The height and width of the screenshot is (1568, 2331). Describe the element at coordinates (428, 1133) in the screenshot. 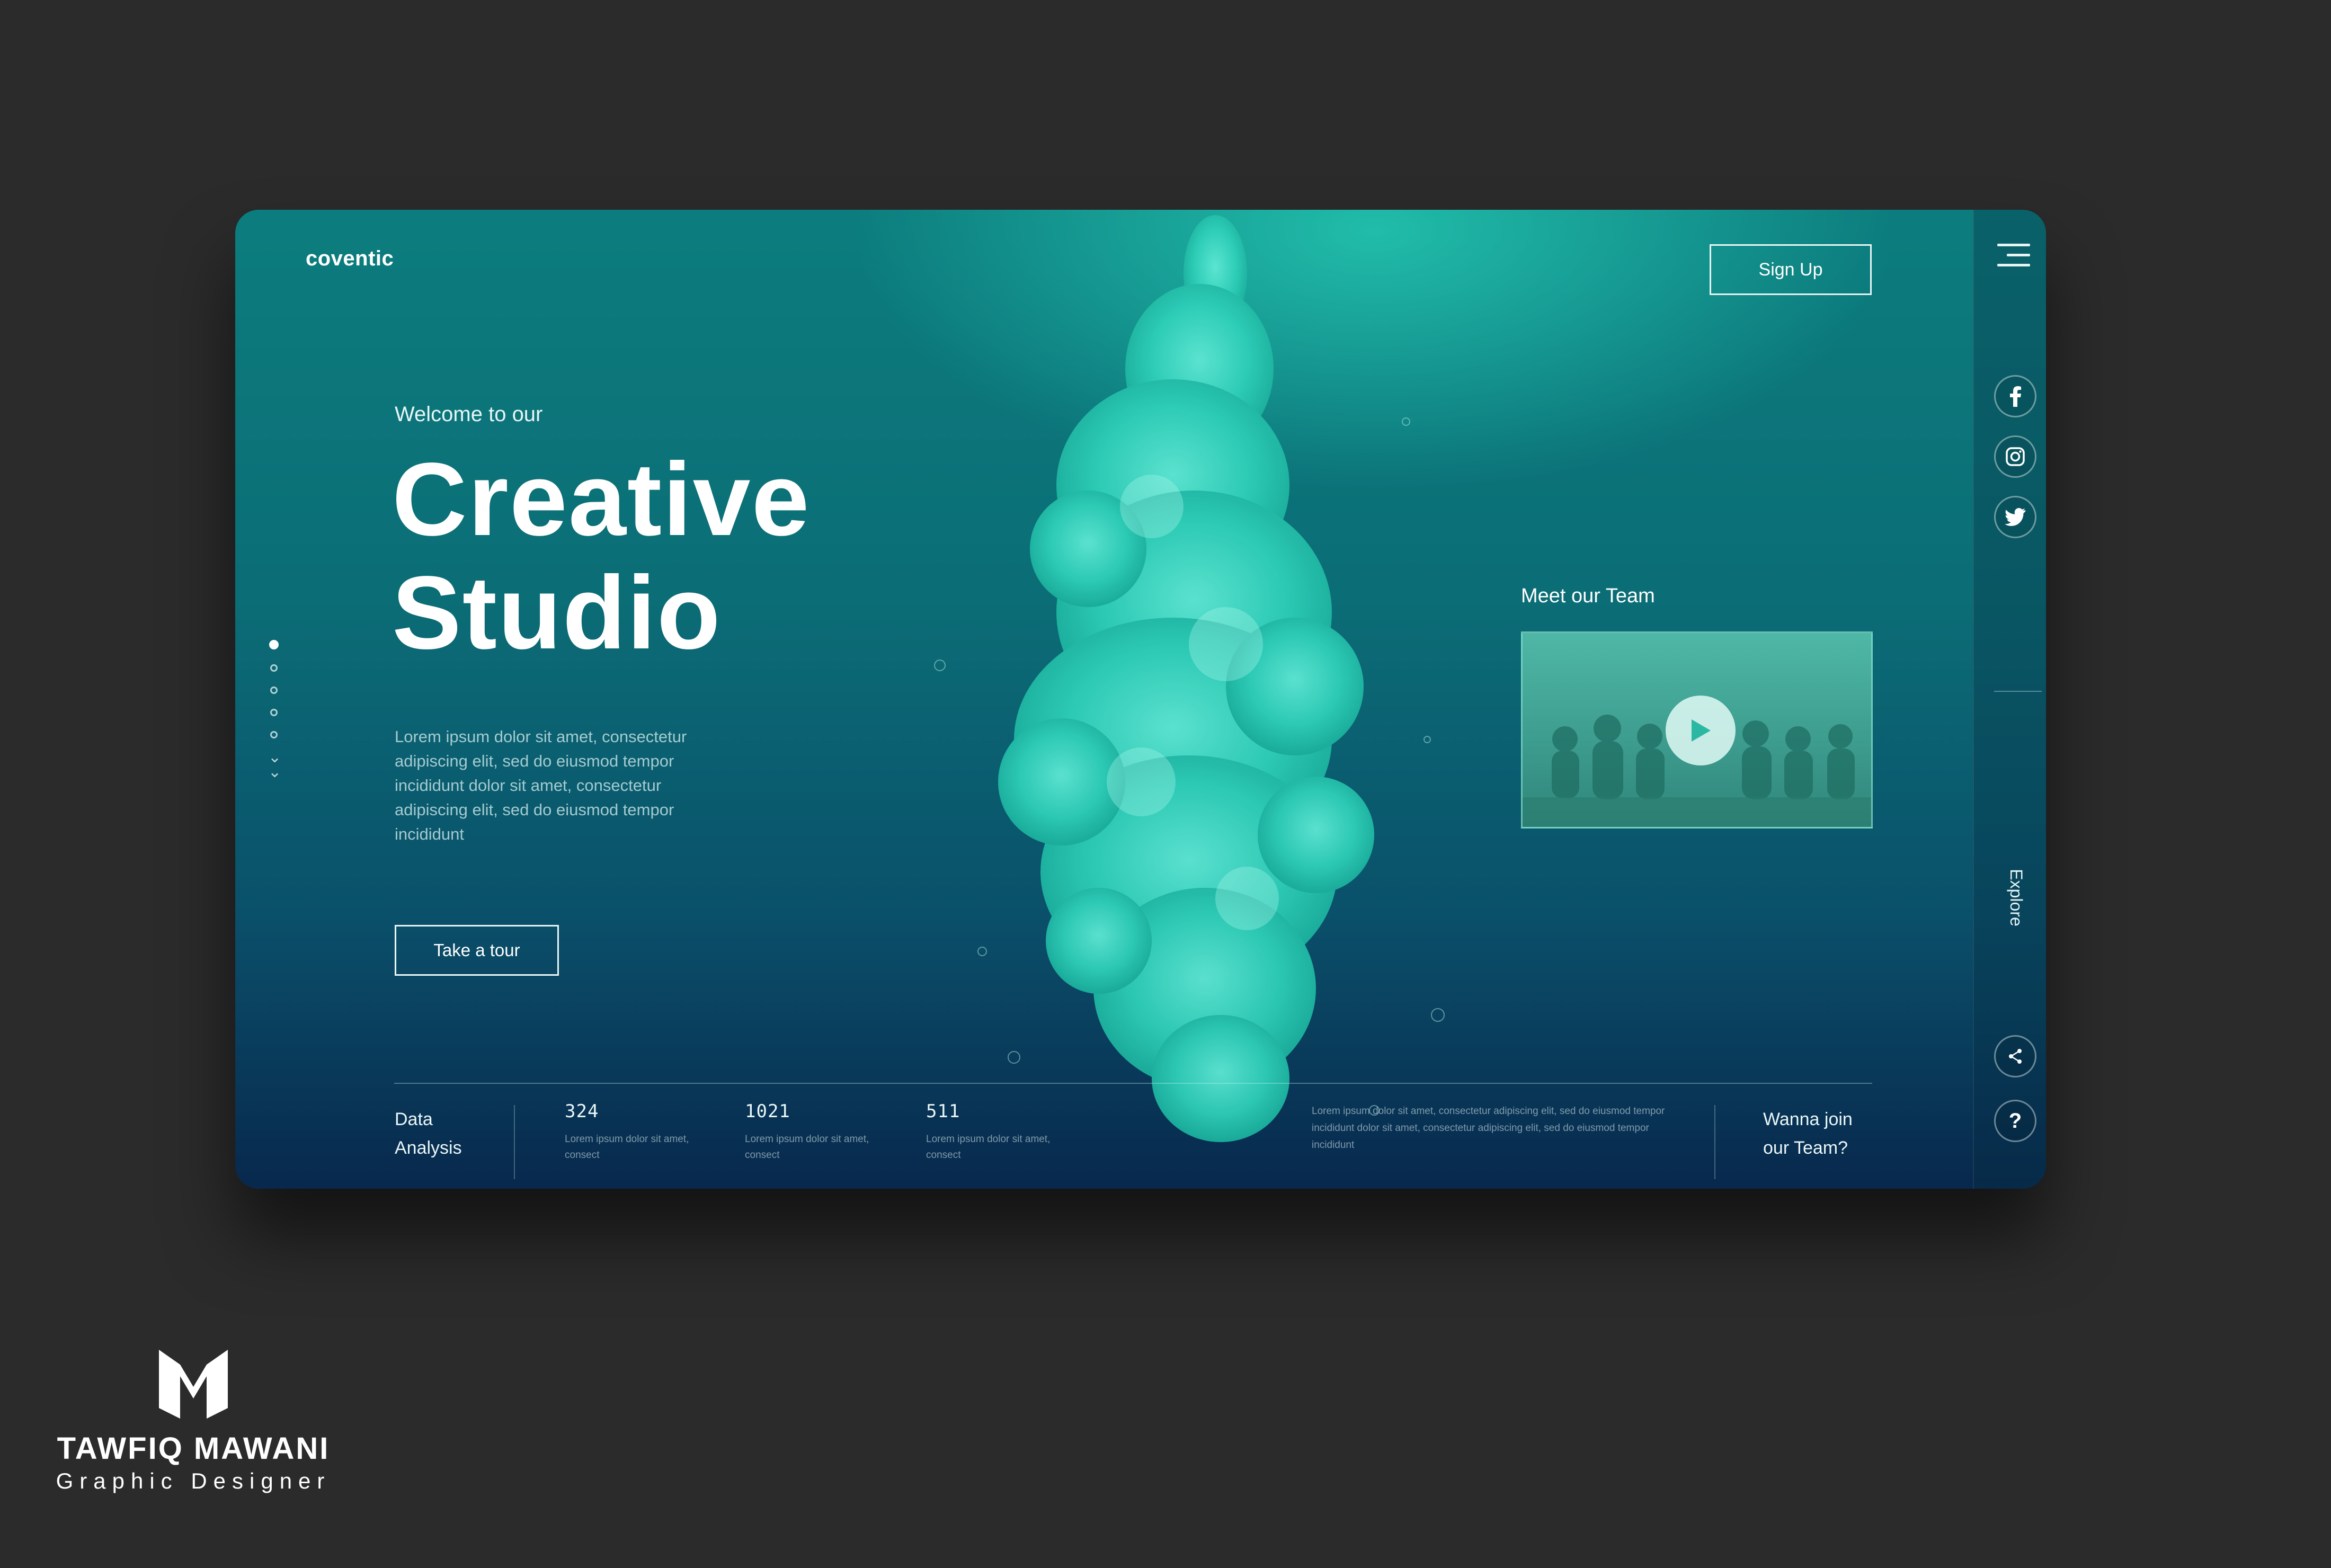

I see `data-analysis-label: Data Analysis` at that location.